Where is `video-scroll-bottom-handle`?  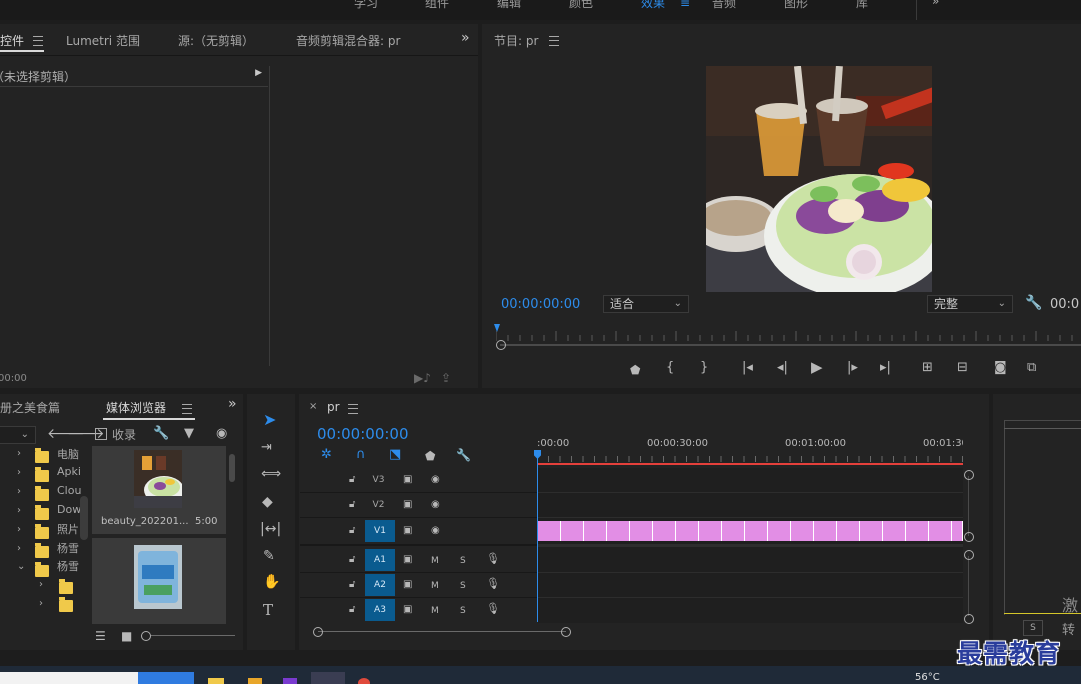
video-scroll-bottom-handle is located at coordinates (969, 537).